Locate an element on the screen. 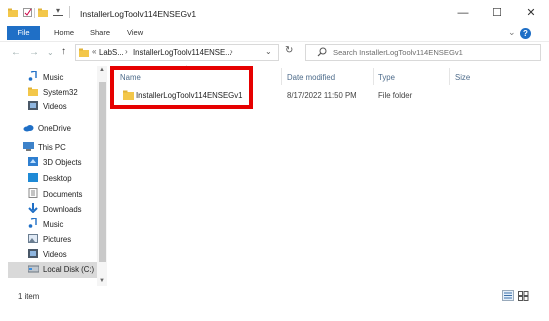 This screenshot has width=549, height=321. details-view-icon is located at coordinates (508, 295).